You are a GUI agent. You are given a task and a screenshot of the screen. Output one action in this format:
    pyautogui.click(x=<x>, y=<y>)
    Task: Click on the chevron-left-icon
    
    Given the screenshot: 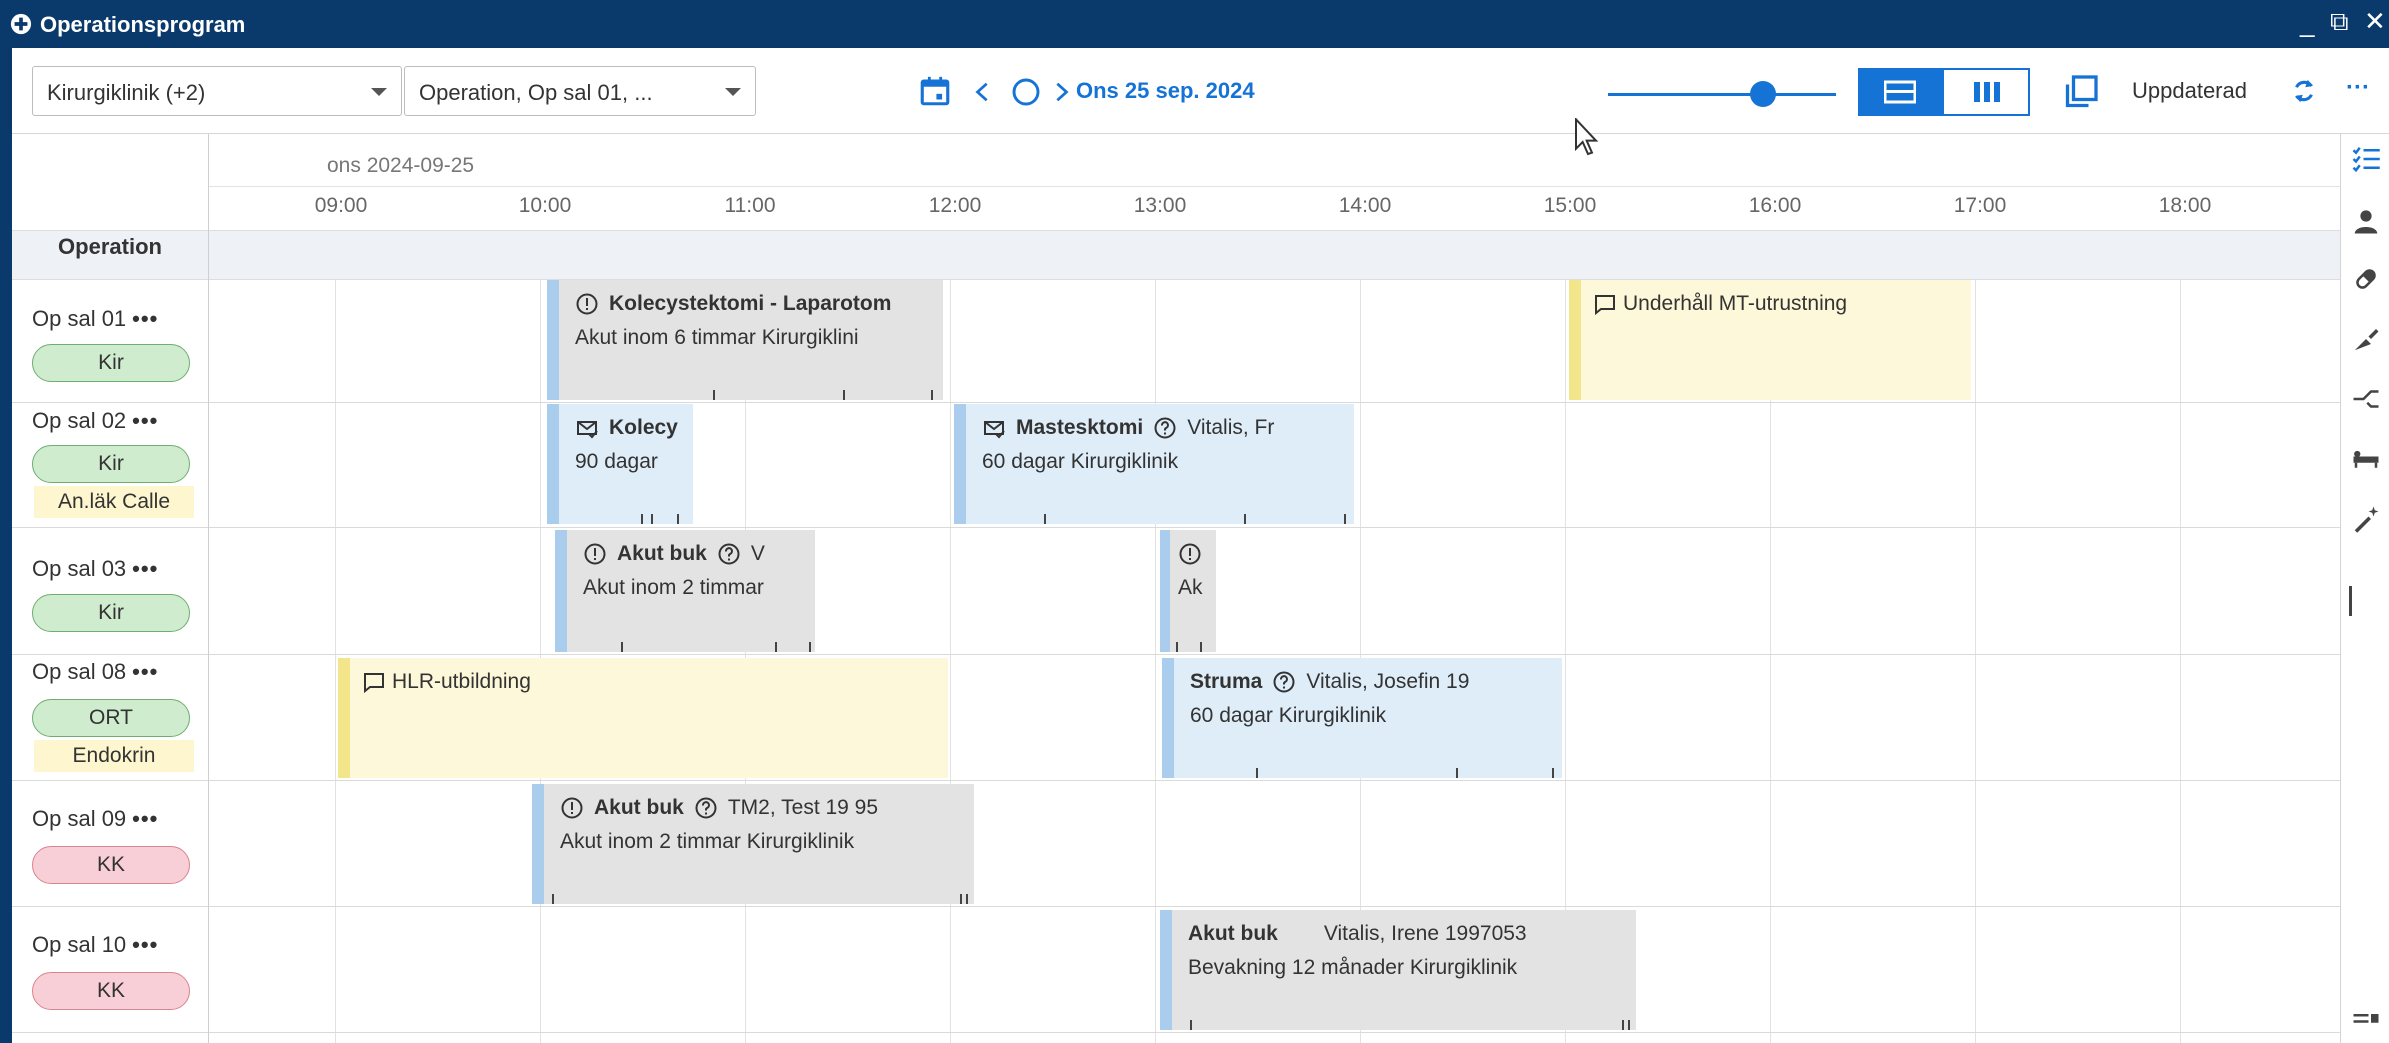 What is the action you would take?
    pyautogui.click(x=983, y=92)
    